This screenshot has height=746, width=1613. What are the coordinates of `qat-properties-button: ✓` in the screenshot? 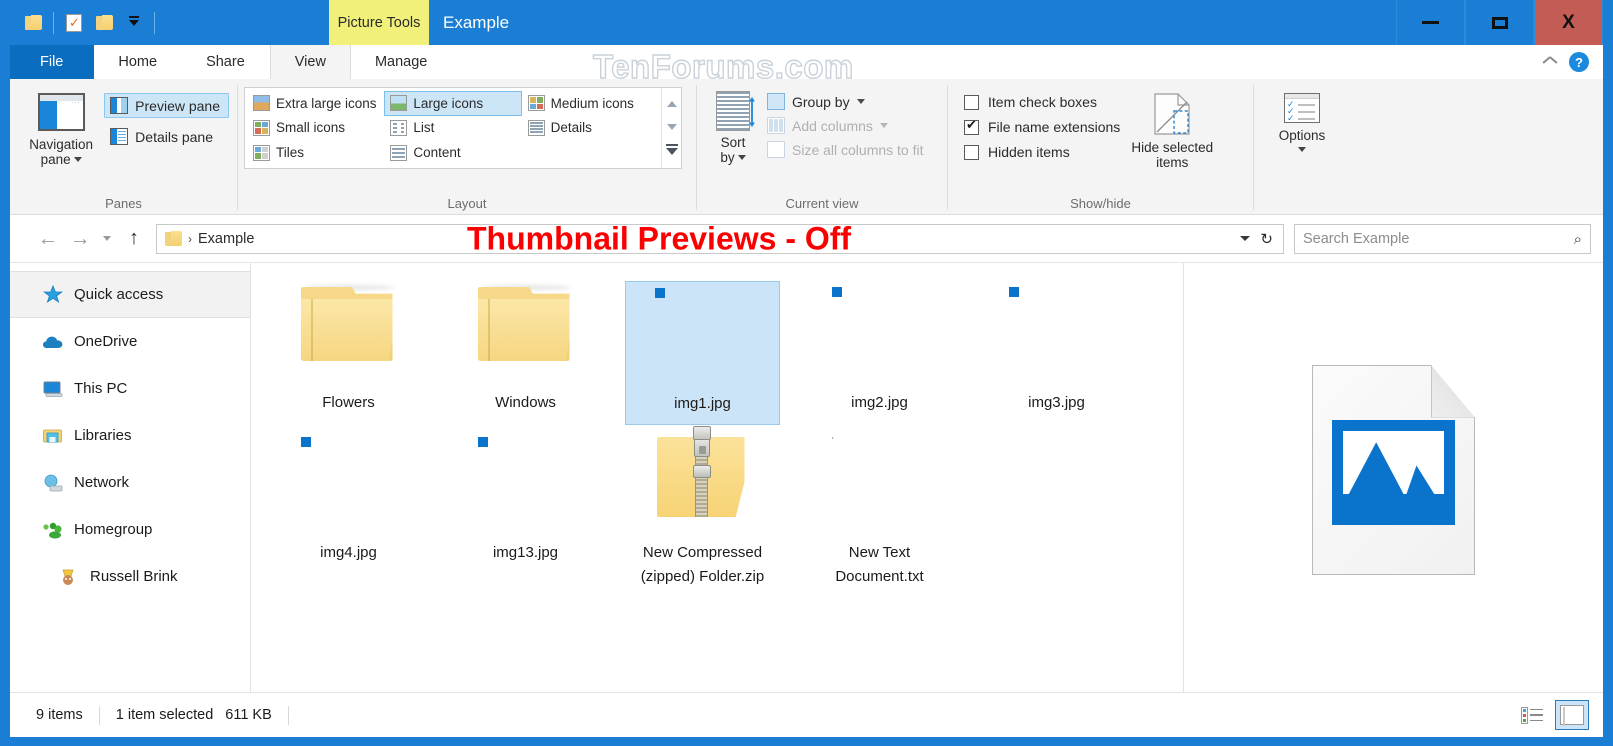 It's located at (74, 23).